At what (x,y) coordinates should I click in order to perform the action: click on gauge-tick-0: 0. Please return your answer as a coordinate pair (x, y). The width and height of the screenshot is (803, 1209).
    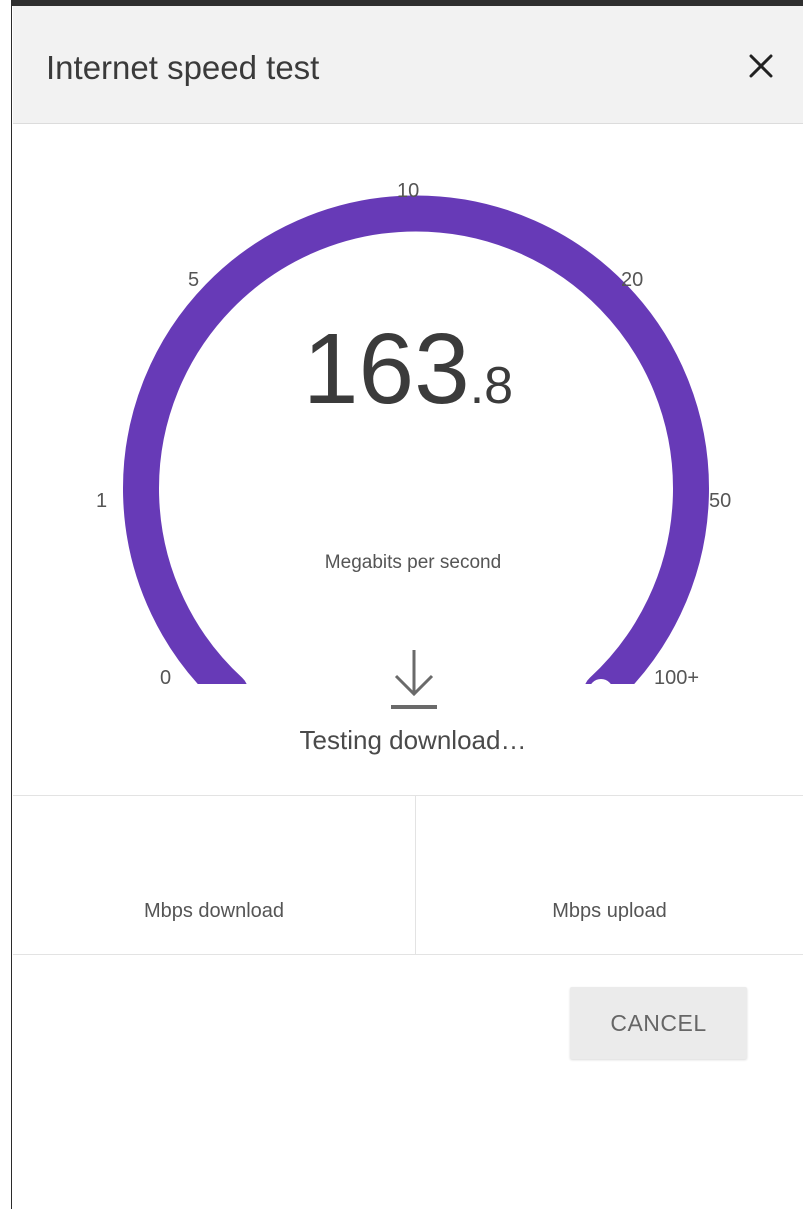
    Looking at the image, I should click on (166, 678).